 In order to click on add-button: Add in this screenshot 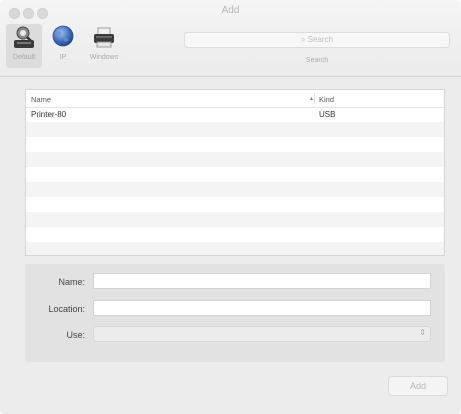, I will do `click(418, 386)`.